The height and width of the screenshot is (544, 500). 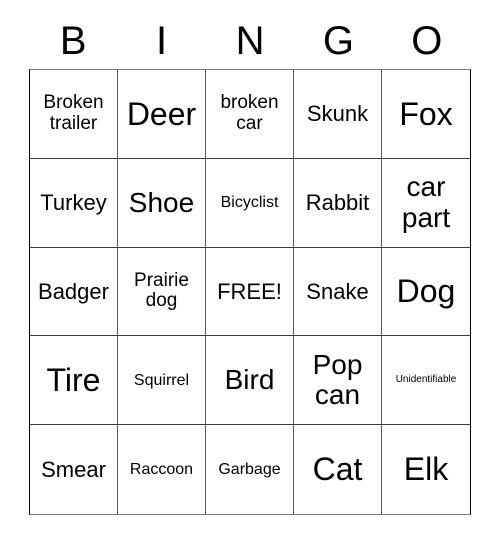 I want to click on bingo-cell-label: Deer, so click(x=161, y=113).